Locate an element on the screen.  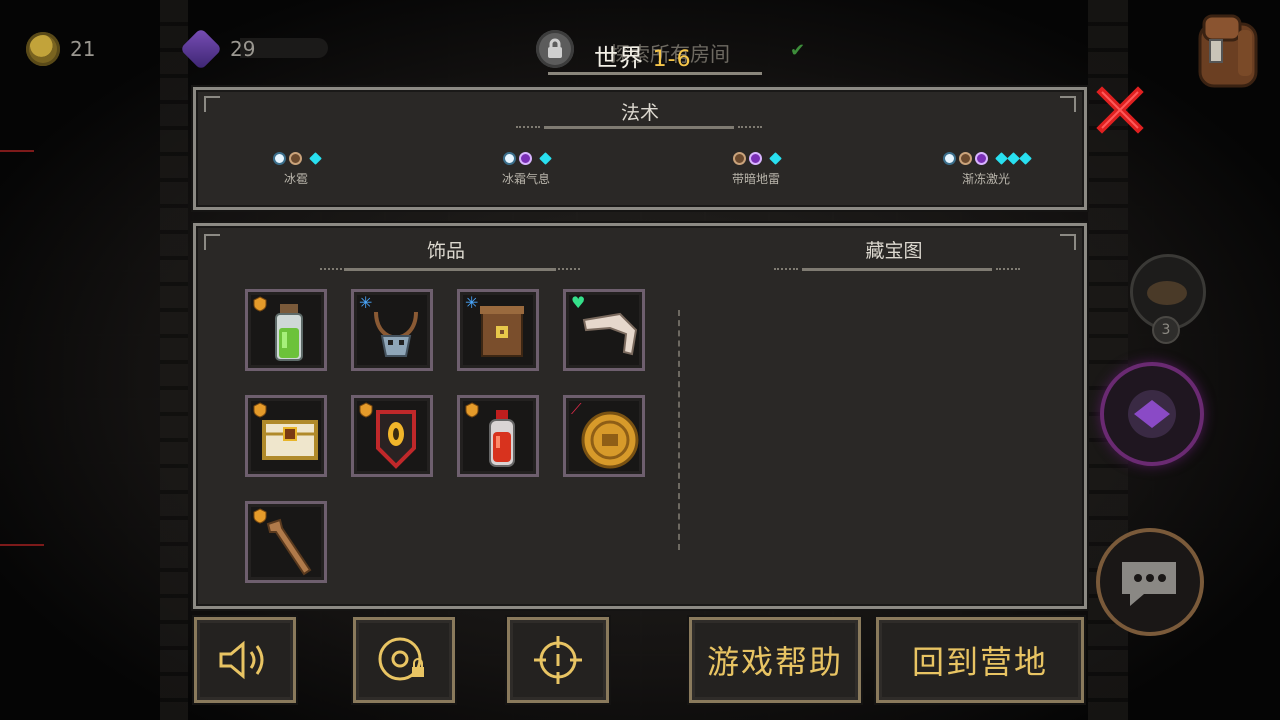
spell-item: 带暗地雷 is located at coordinates (756, 168).